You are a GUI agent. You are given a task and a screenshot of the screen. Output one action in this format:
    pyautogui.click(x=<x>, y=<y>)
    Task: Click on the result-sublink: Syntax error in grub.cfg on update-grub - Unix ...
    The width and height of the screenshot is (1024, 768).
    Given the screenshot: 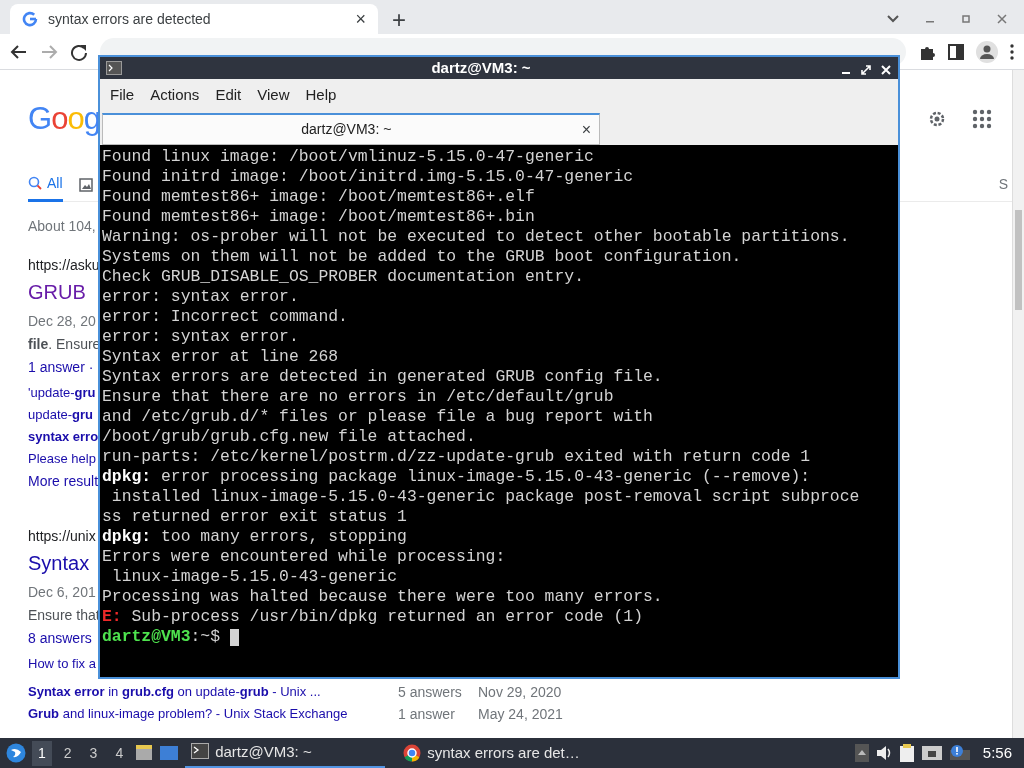 What is the action you would take?
    pyautogui.click(x=174, y=692)
    